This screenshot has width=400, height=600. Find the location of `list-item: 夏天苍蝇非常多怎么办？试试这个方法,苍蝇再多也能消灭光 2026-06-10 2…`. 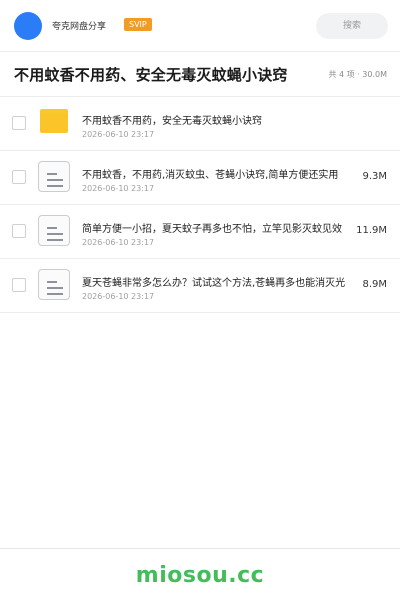

list-item: 夏天苍蝇非常多怎么办？试试这个方法,苍蝇再多也能消灭光 2026-06-10 2… is located at coordinates (200, 286).